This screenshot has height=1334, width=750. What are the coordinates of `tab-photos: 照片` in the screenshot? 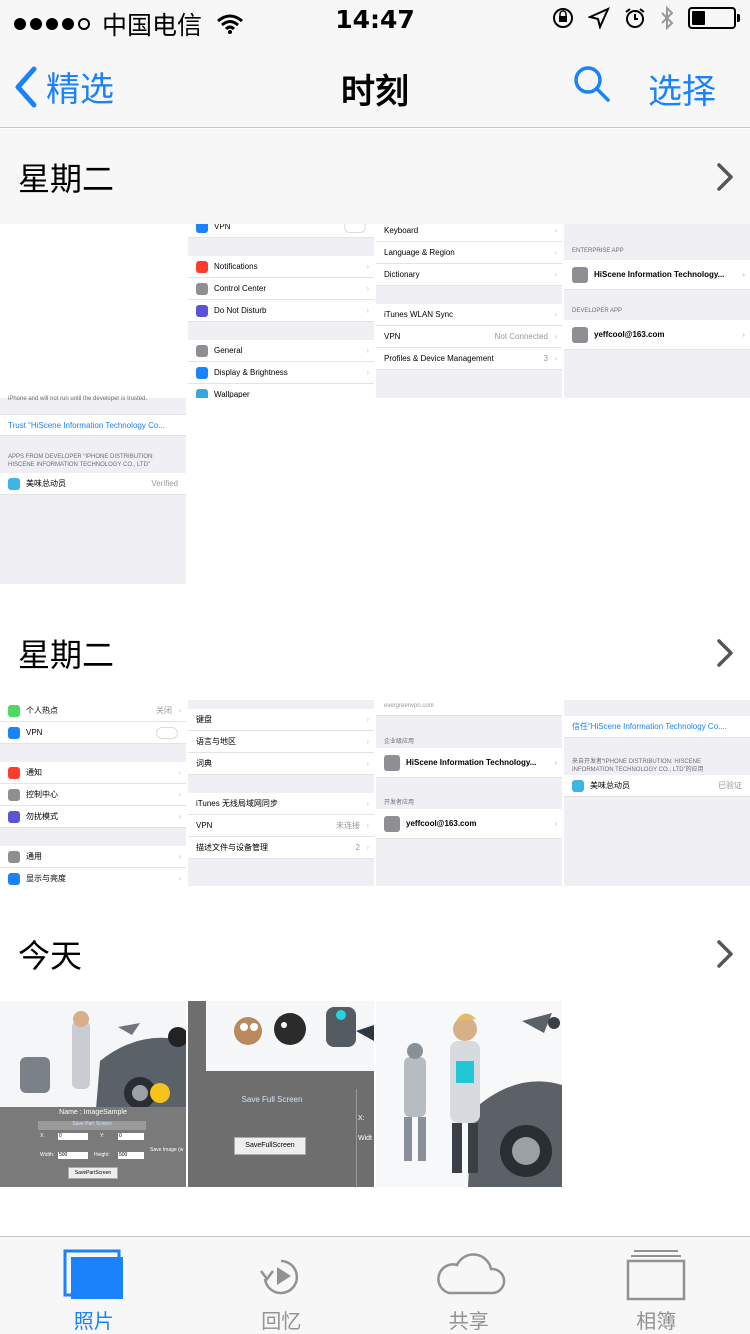 It's located at (94, 1285).